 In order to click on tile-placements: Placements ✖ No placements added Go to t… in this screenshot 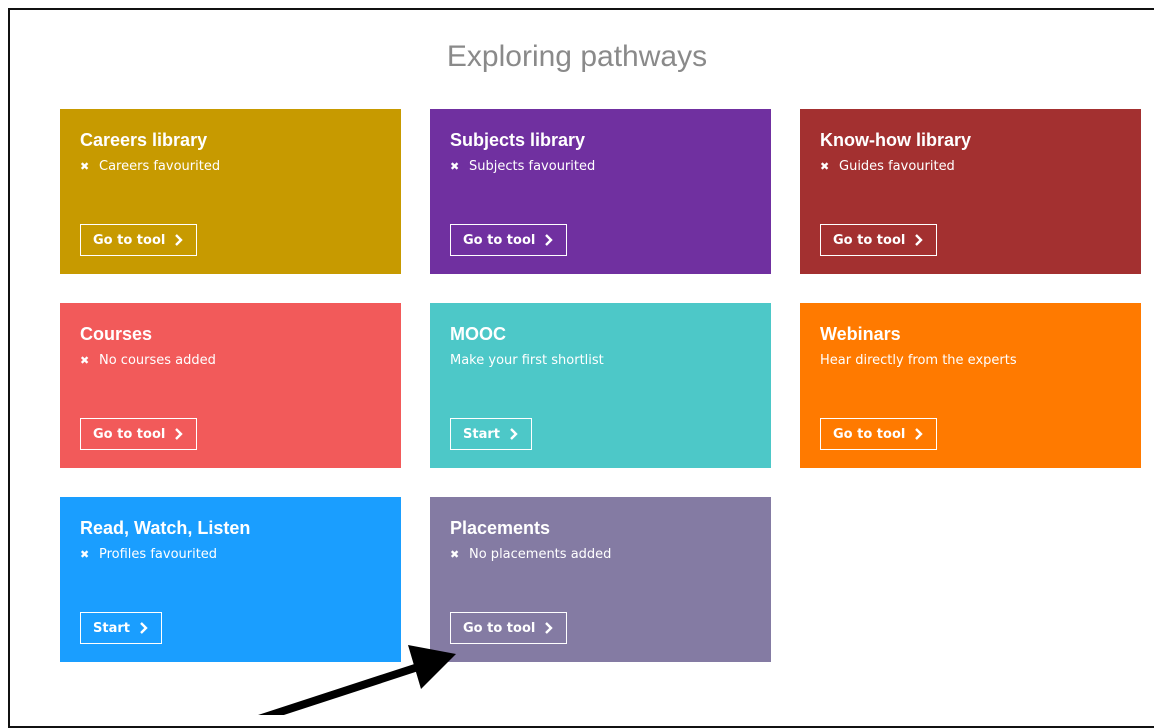, I will do `click(600, 579)`.